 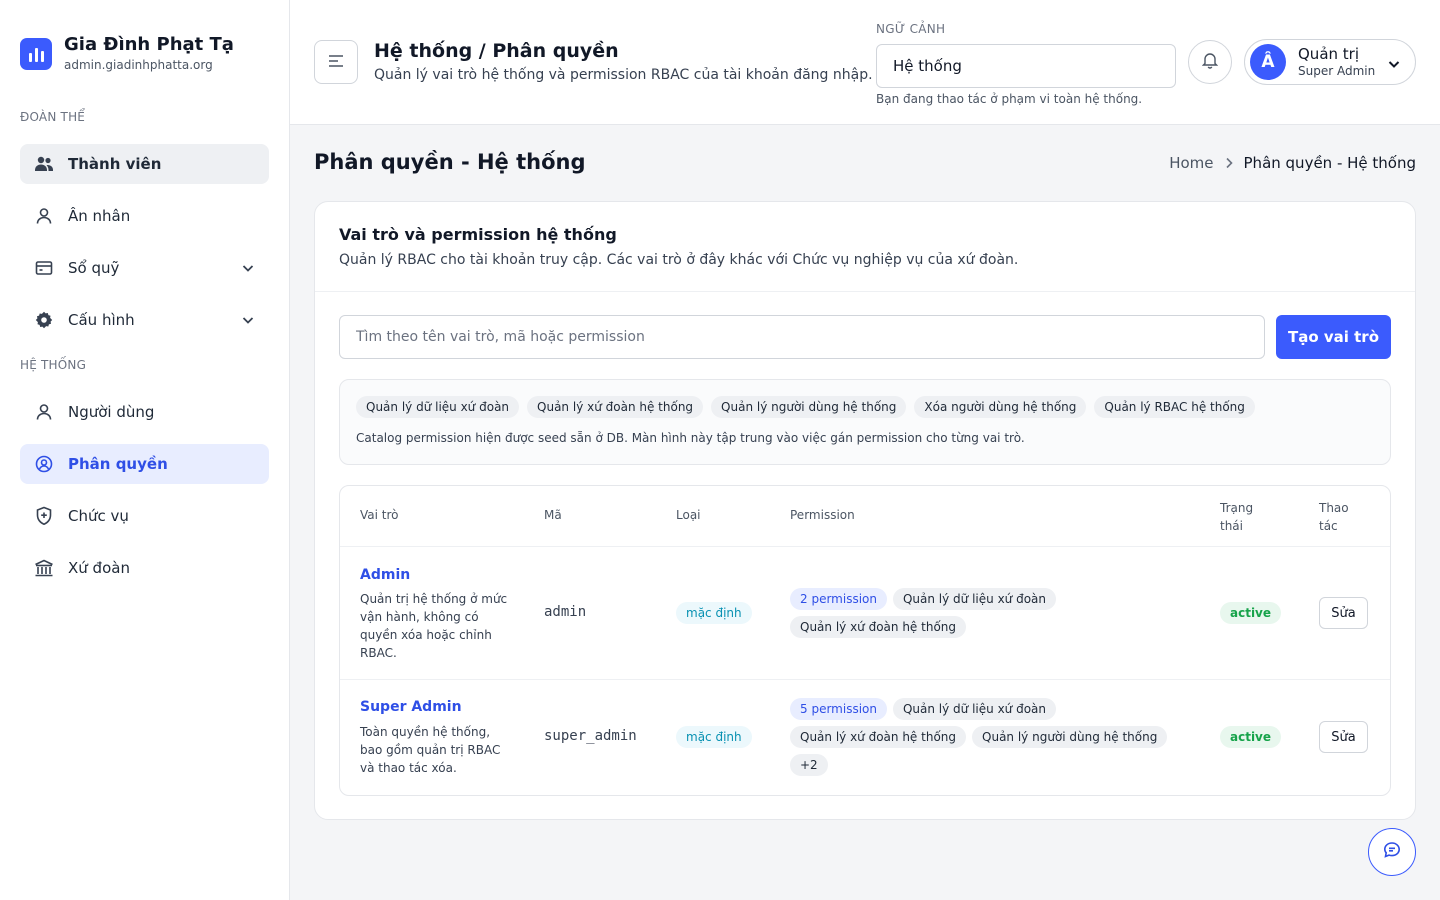 What do you see at coordinates (36, 53) in the screenshot?
I see `brand-logo-icon` at bounding box center [36, 53].